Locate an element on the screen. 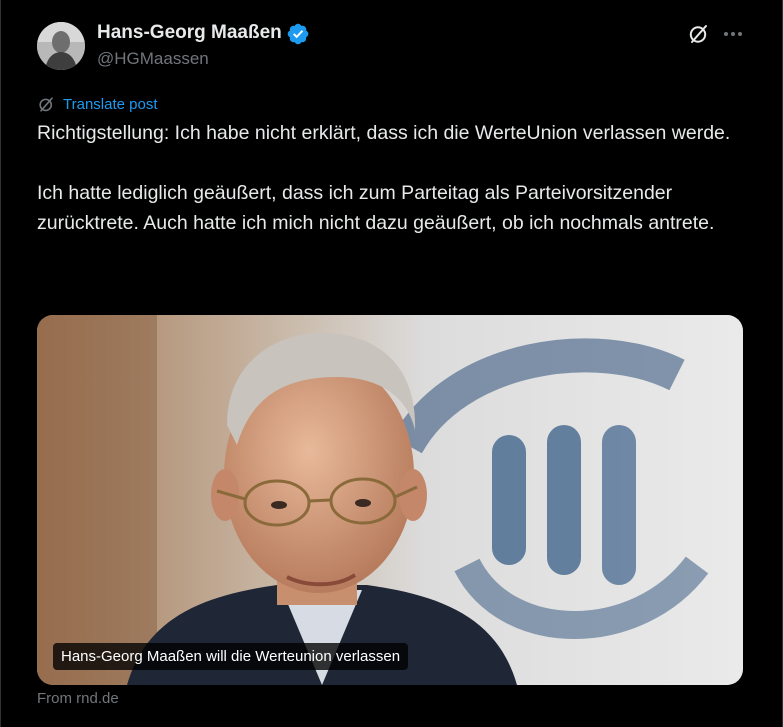 The image size is (783, 727). translate-post-link: Translate post is located at coordinates (97, 104).